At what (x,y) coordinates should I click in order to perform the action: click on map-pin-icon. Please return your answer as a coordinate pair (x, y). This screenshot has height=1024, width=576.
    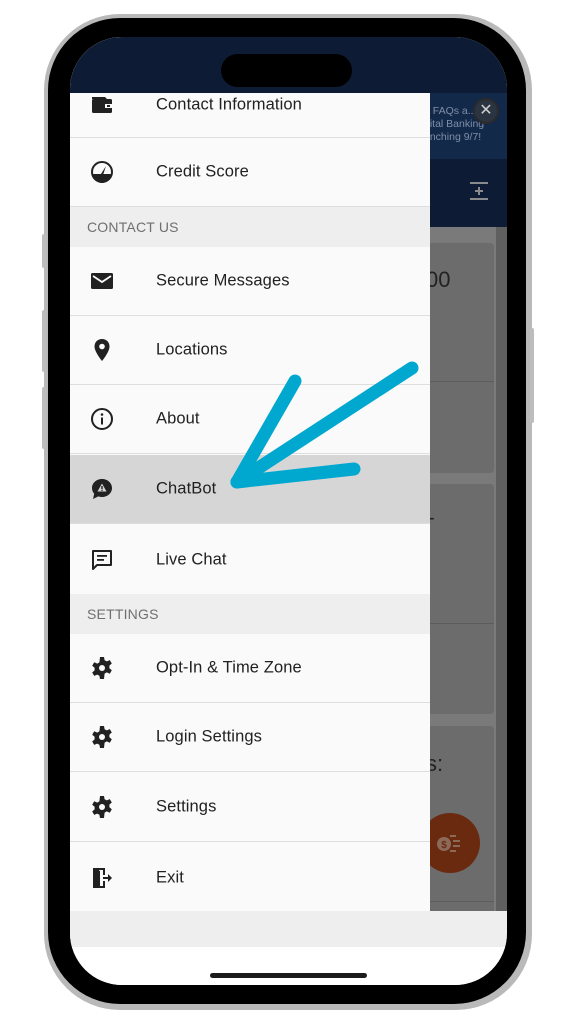
    Looking at the image, I should click on (102, 350).